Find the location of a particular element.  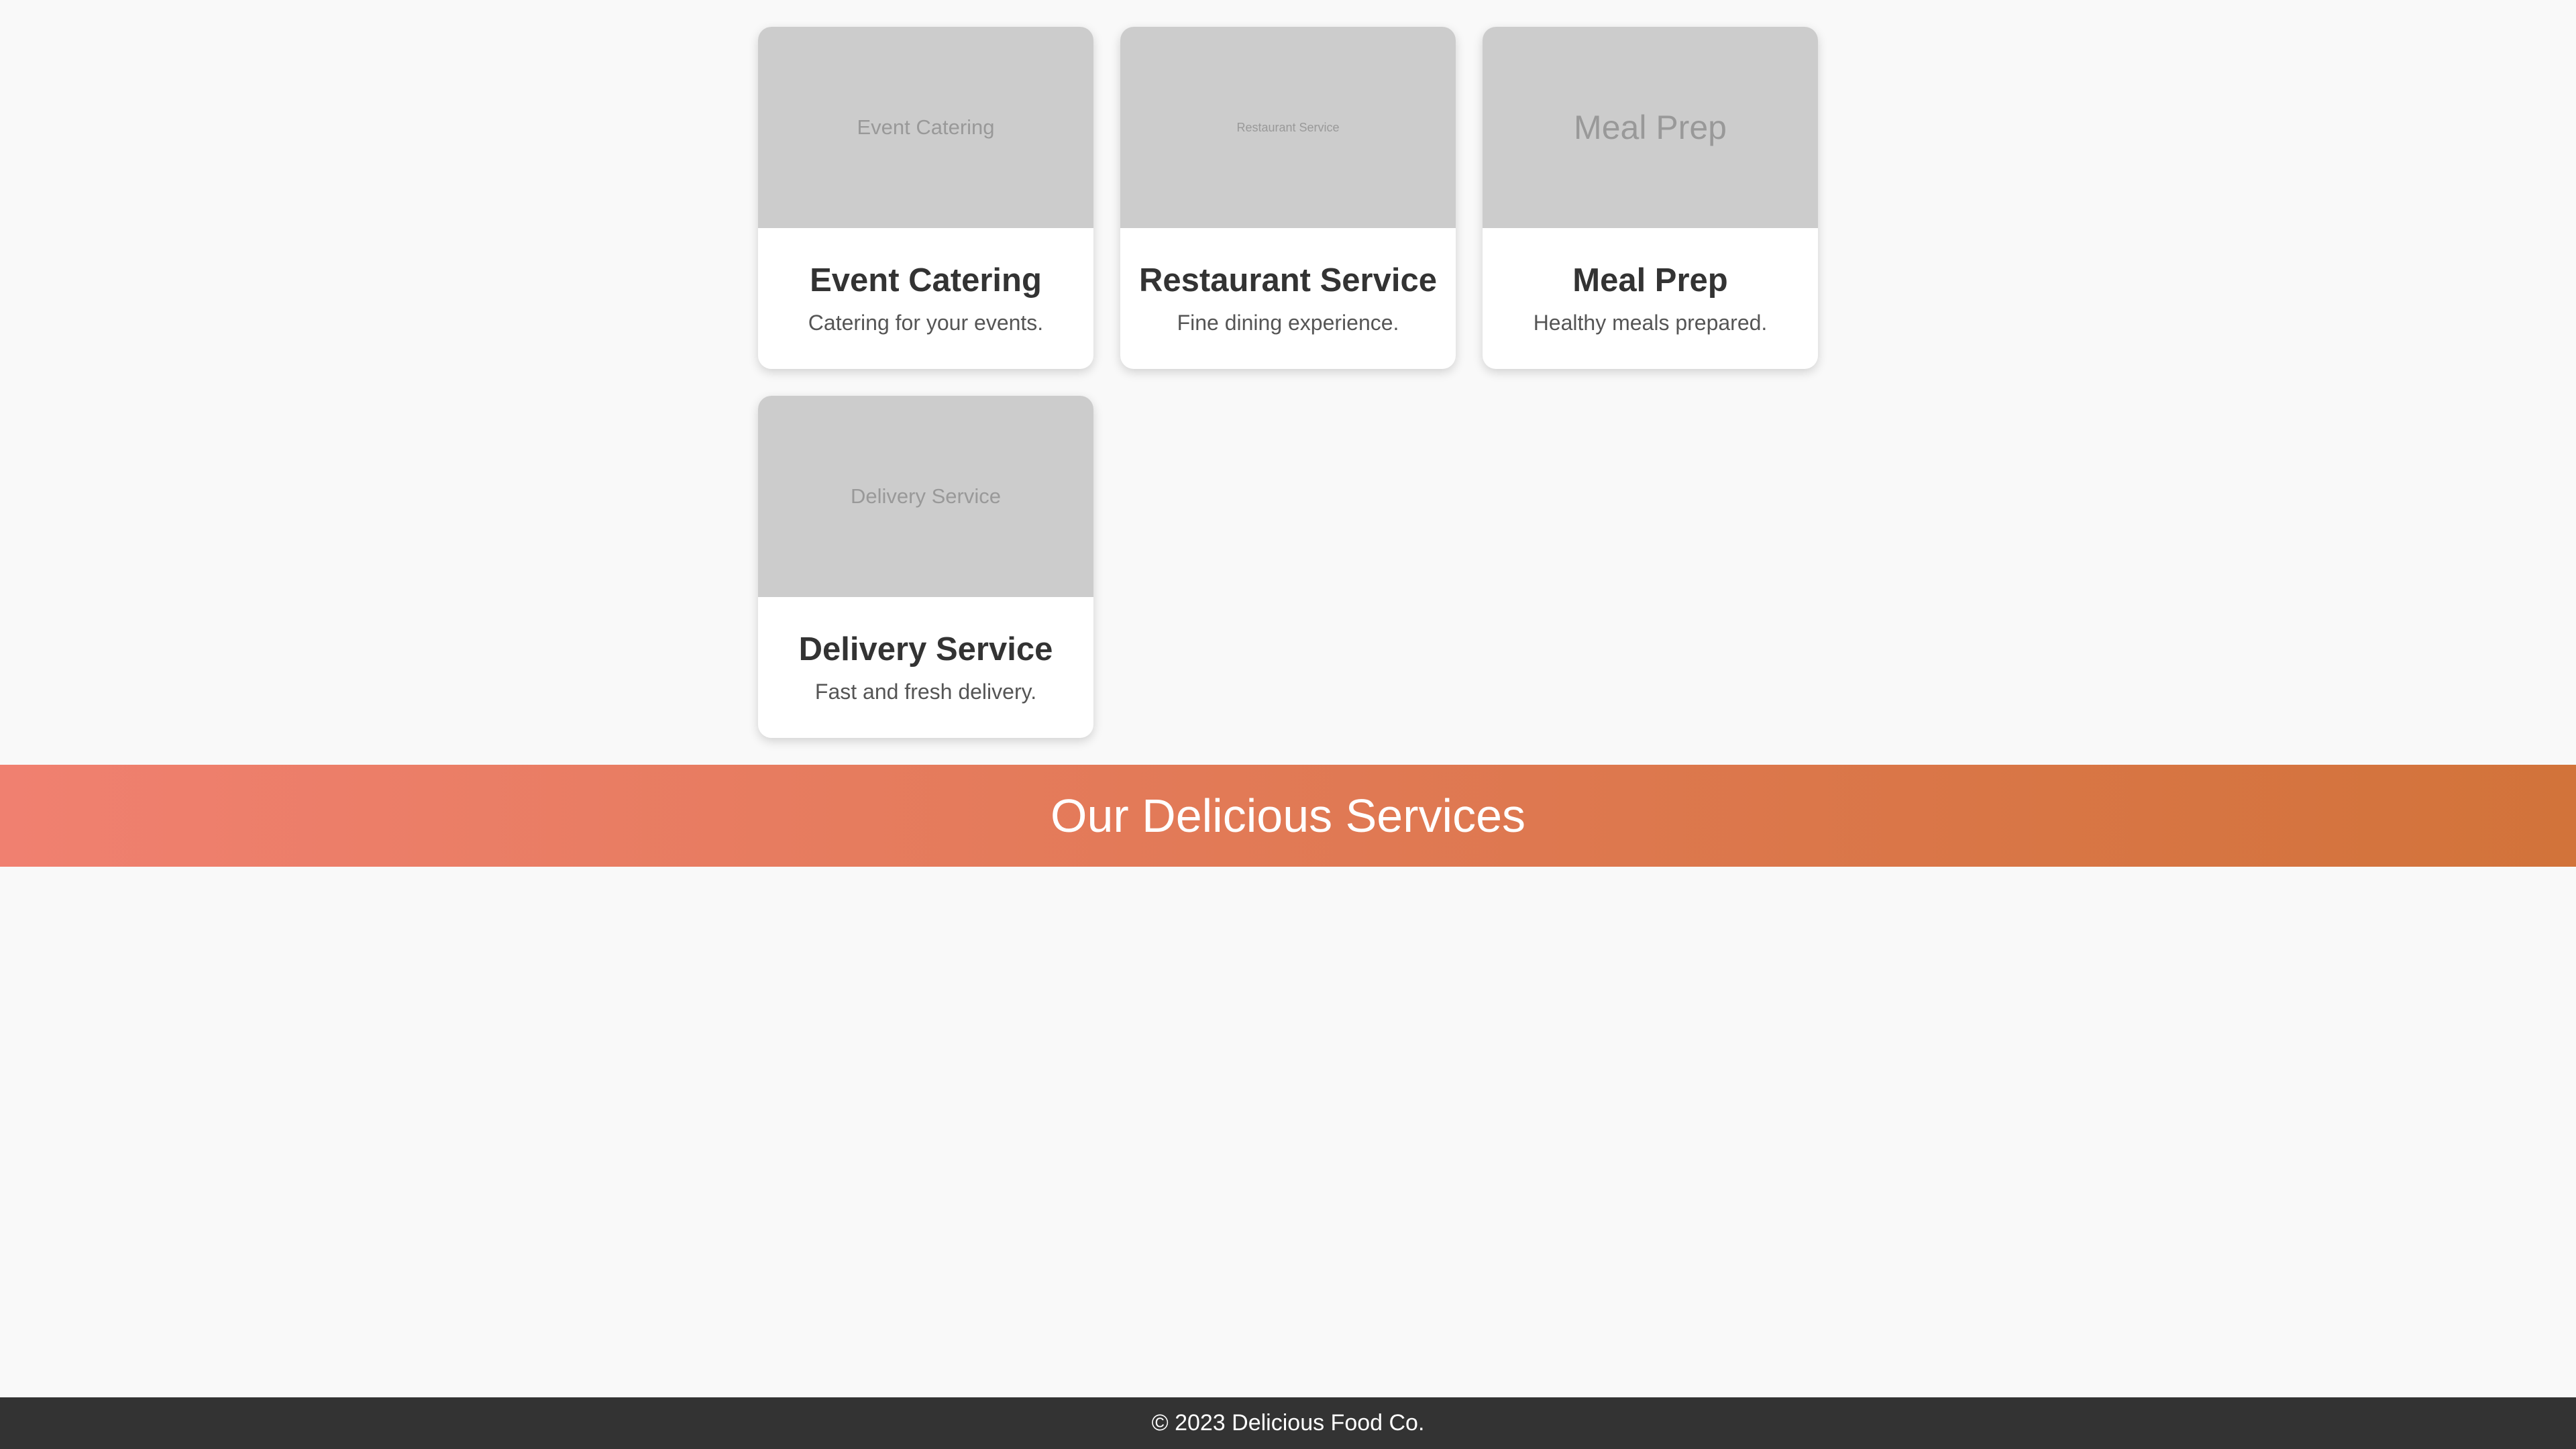

card-description: Healthy meals prepared. is located at coordinates (1650, 322).